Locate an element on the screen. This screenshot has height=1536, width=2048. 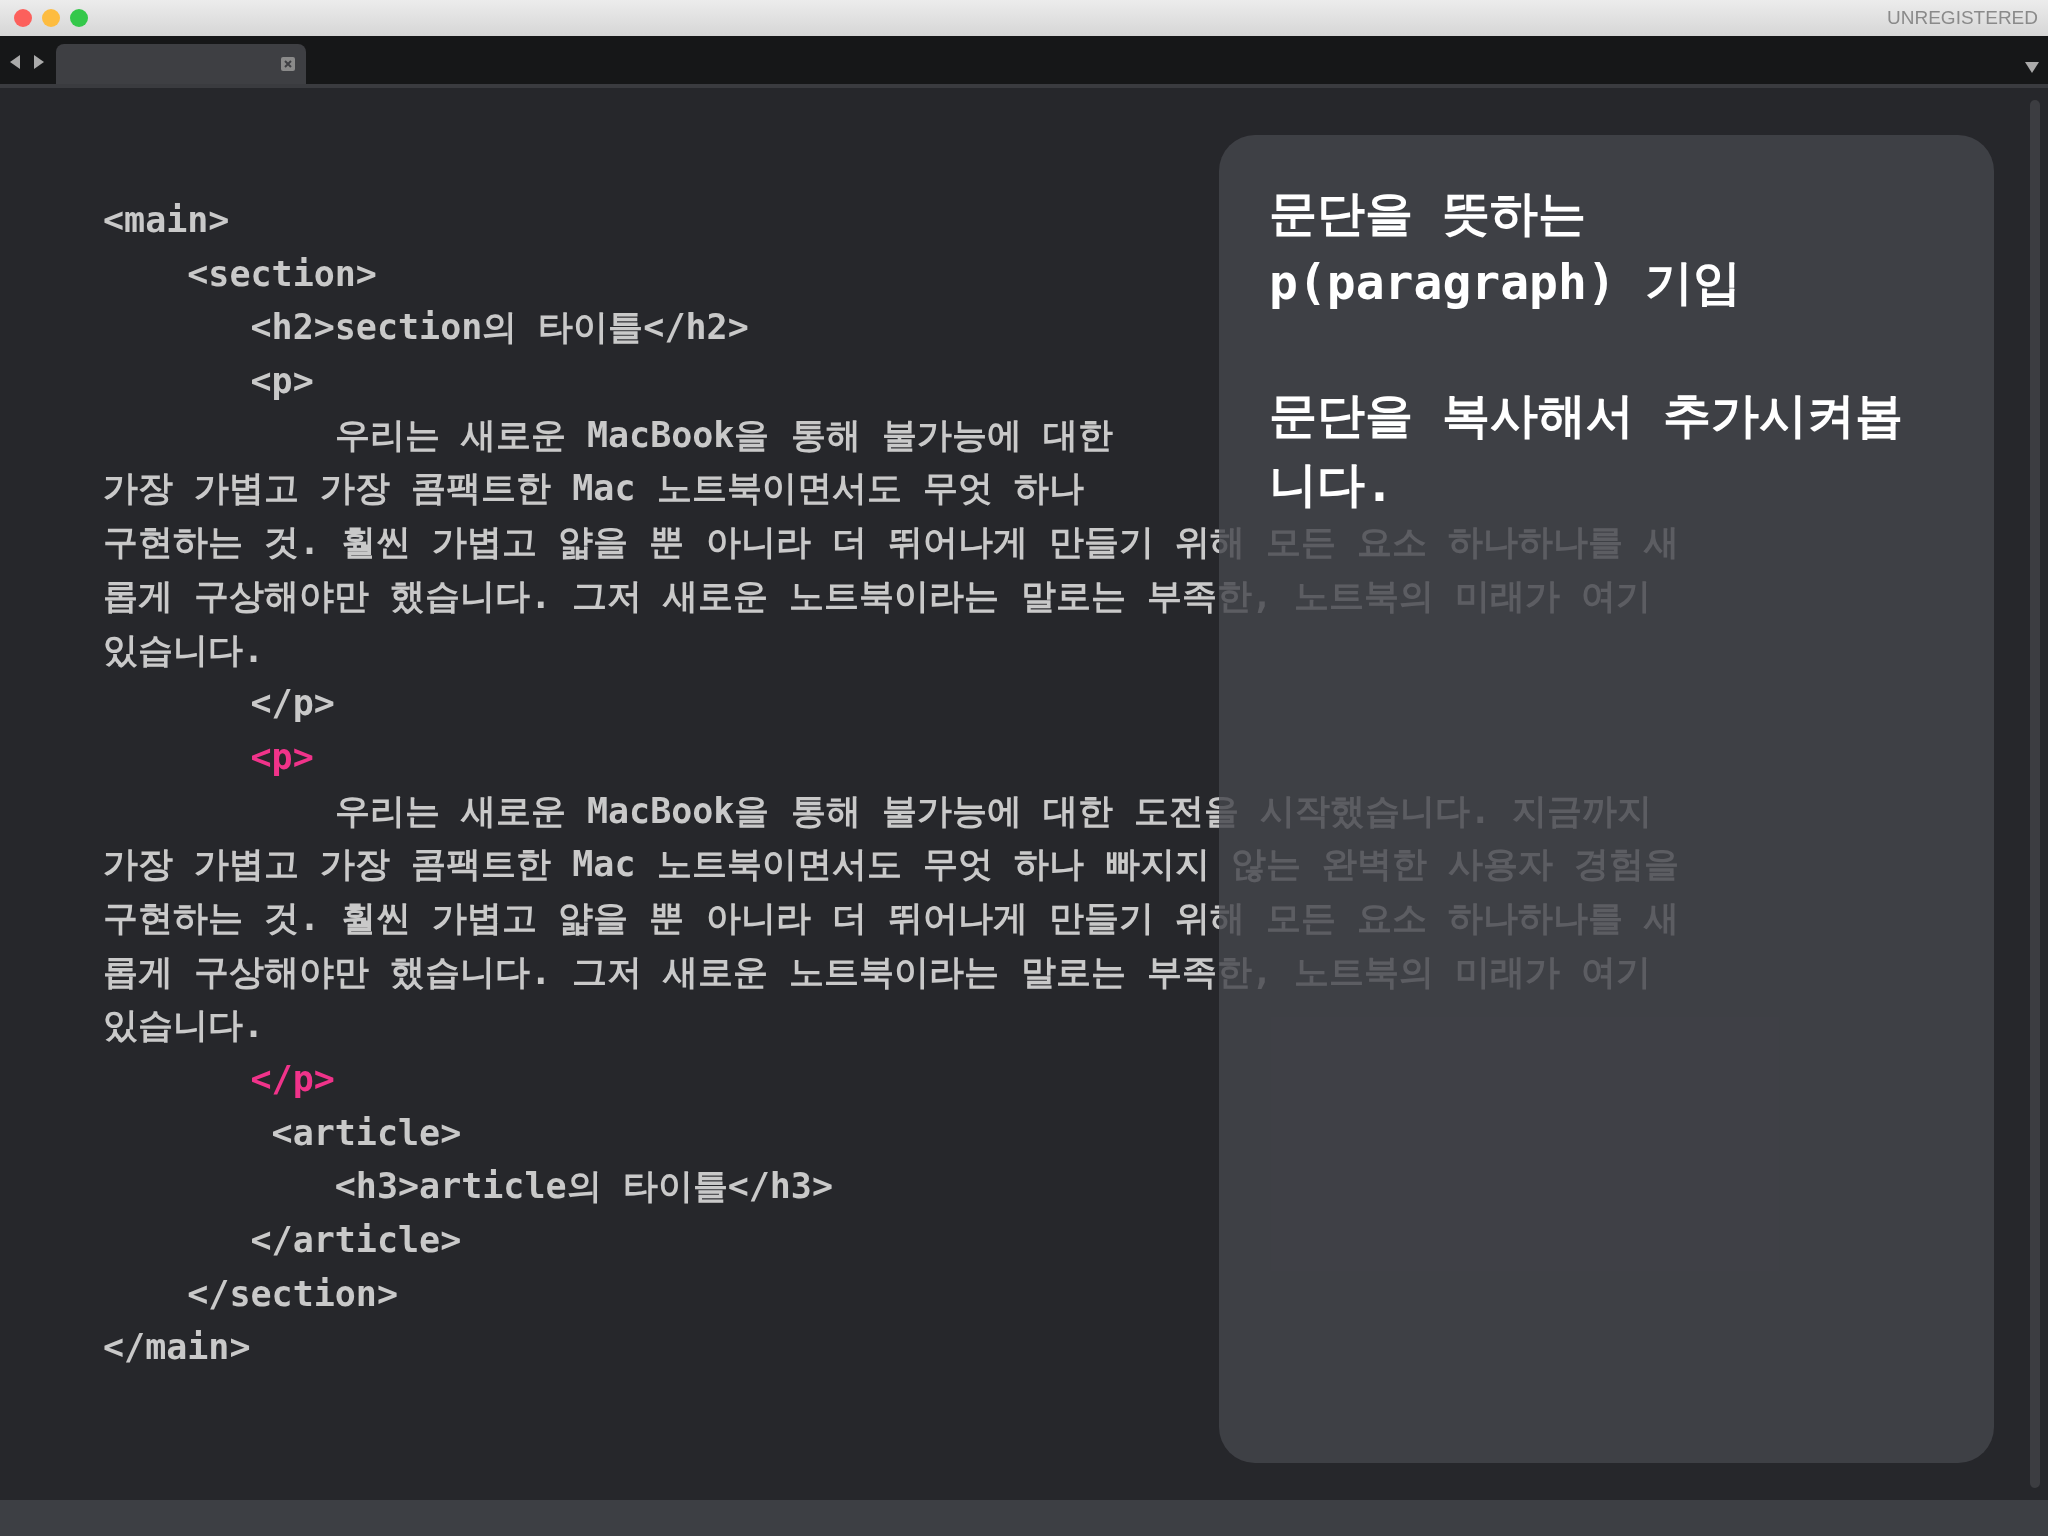
code-line: <main> is located at coordinates (166, 220).